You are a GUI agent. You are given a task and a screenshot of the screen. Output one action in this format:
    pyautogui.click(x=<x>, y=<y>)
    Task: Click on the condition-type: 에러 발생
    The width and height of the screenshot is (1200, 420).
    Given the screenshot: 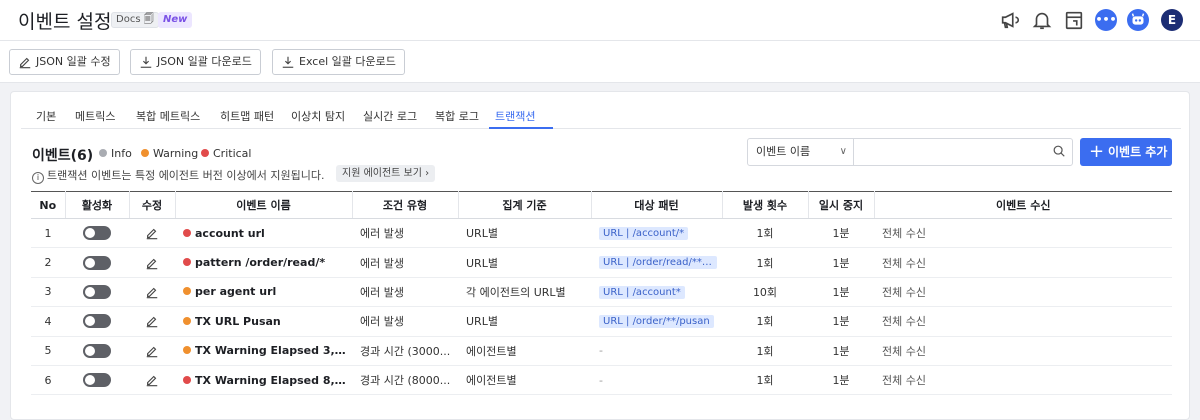 What is the action you would take?
    pyautogui.click(x=405, y=292)
    